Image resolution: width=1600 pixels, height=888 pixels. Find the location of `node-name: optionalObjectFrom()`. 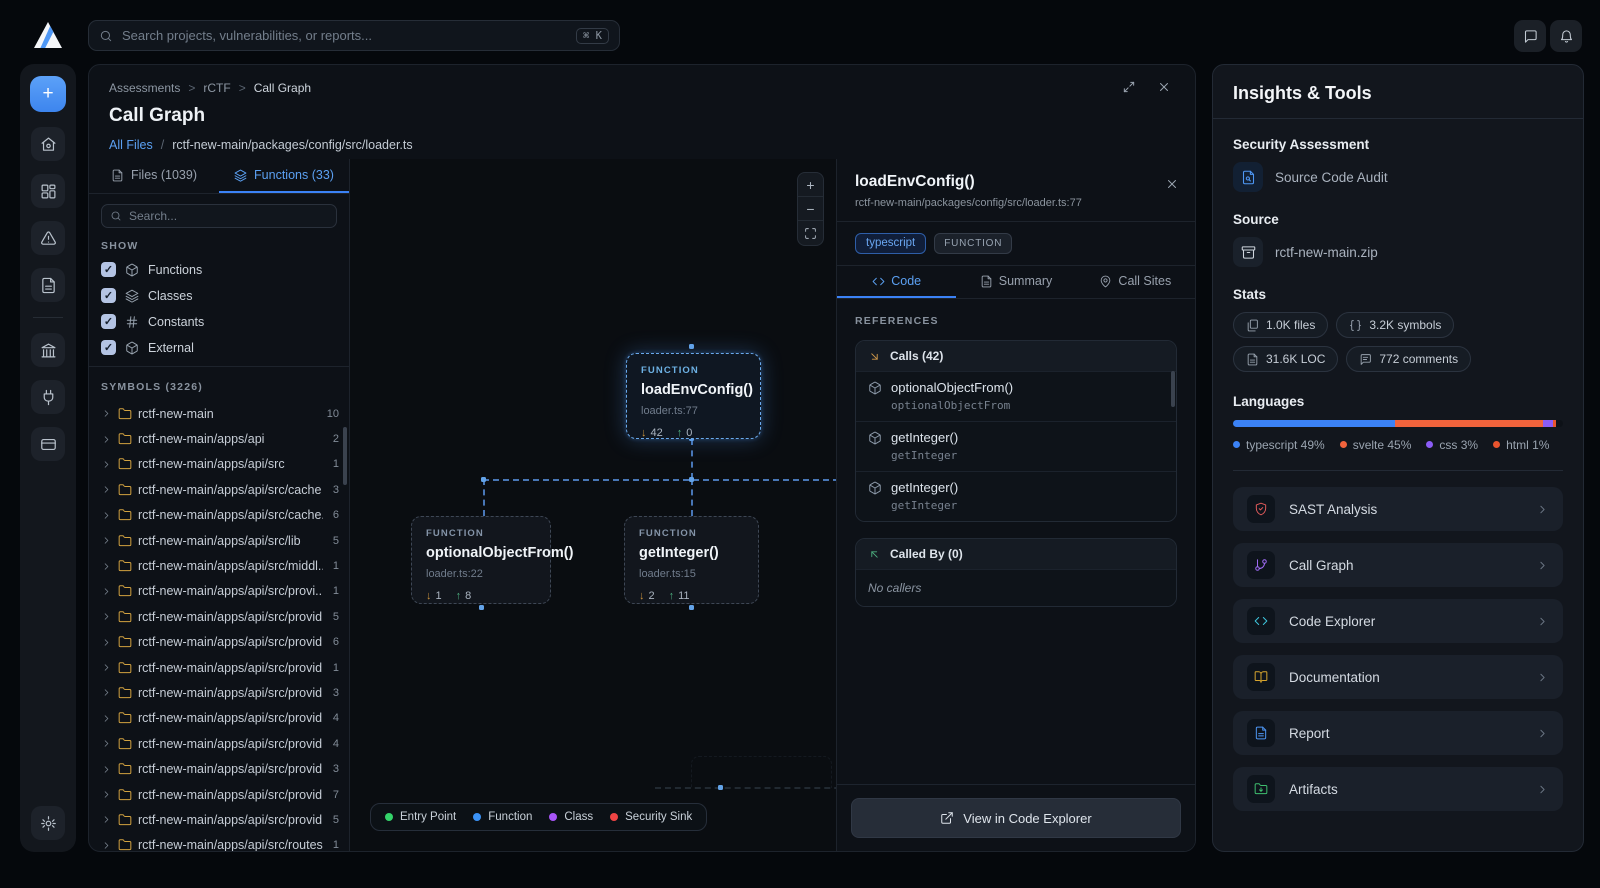

node-name: optionalObjectFrom() is located at coordinates (500, 553).